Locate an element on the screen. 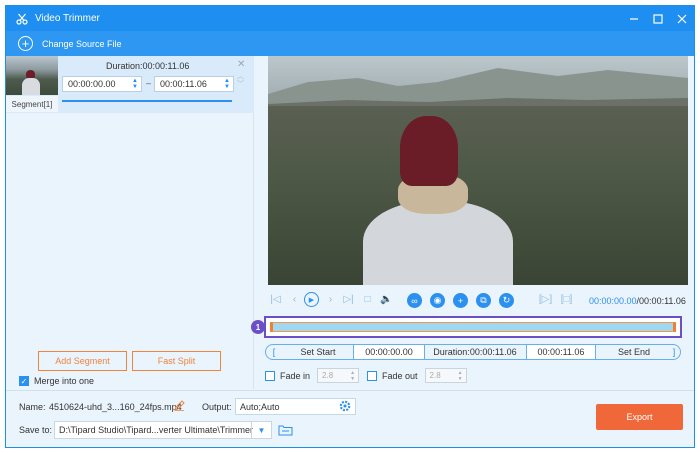 This screenshot has width=700, height=453. folder-icon is located at coordinates (285, 431).